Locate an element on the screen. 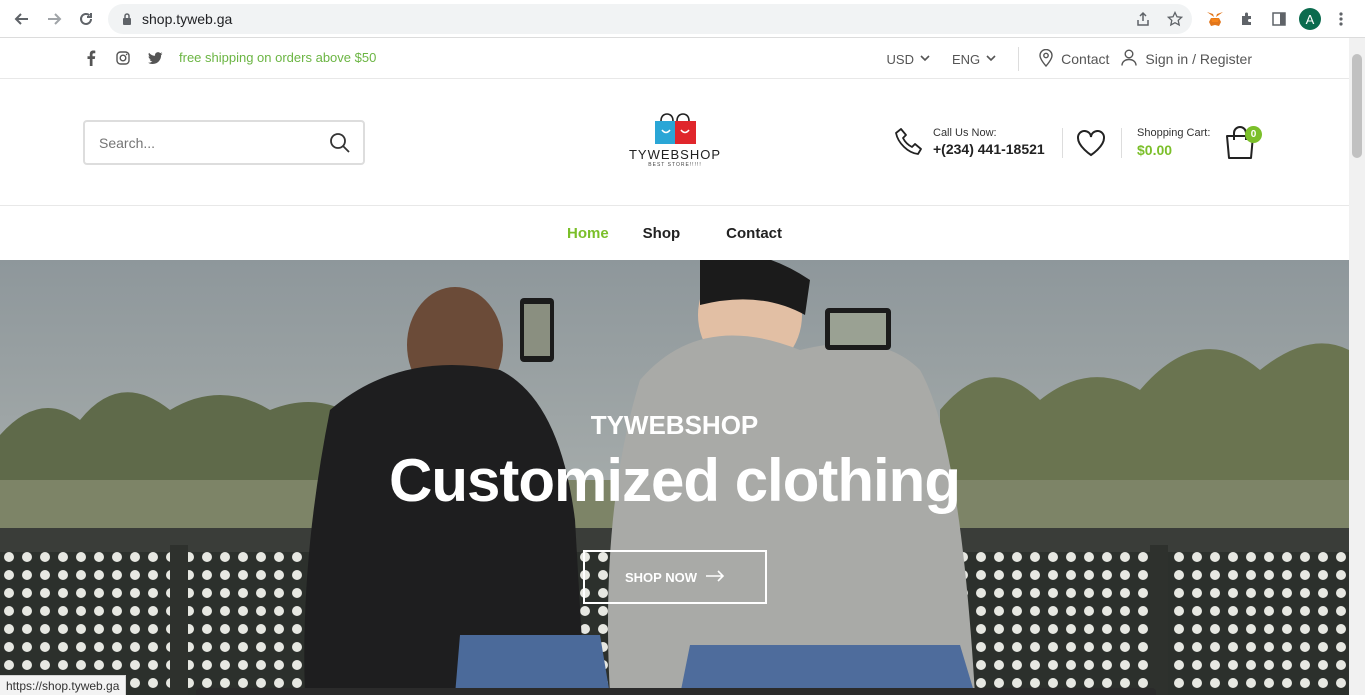 Image resolution: width=1365 pixels, height=695 pixels. social-links is located at coordinates (123, 58).